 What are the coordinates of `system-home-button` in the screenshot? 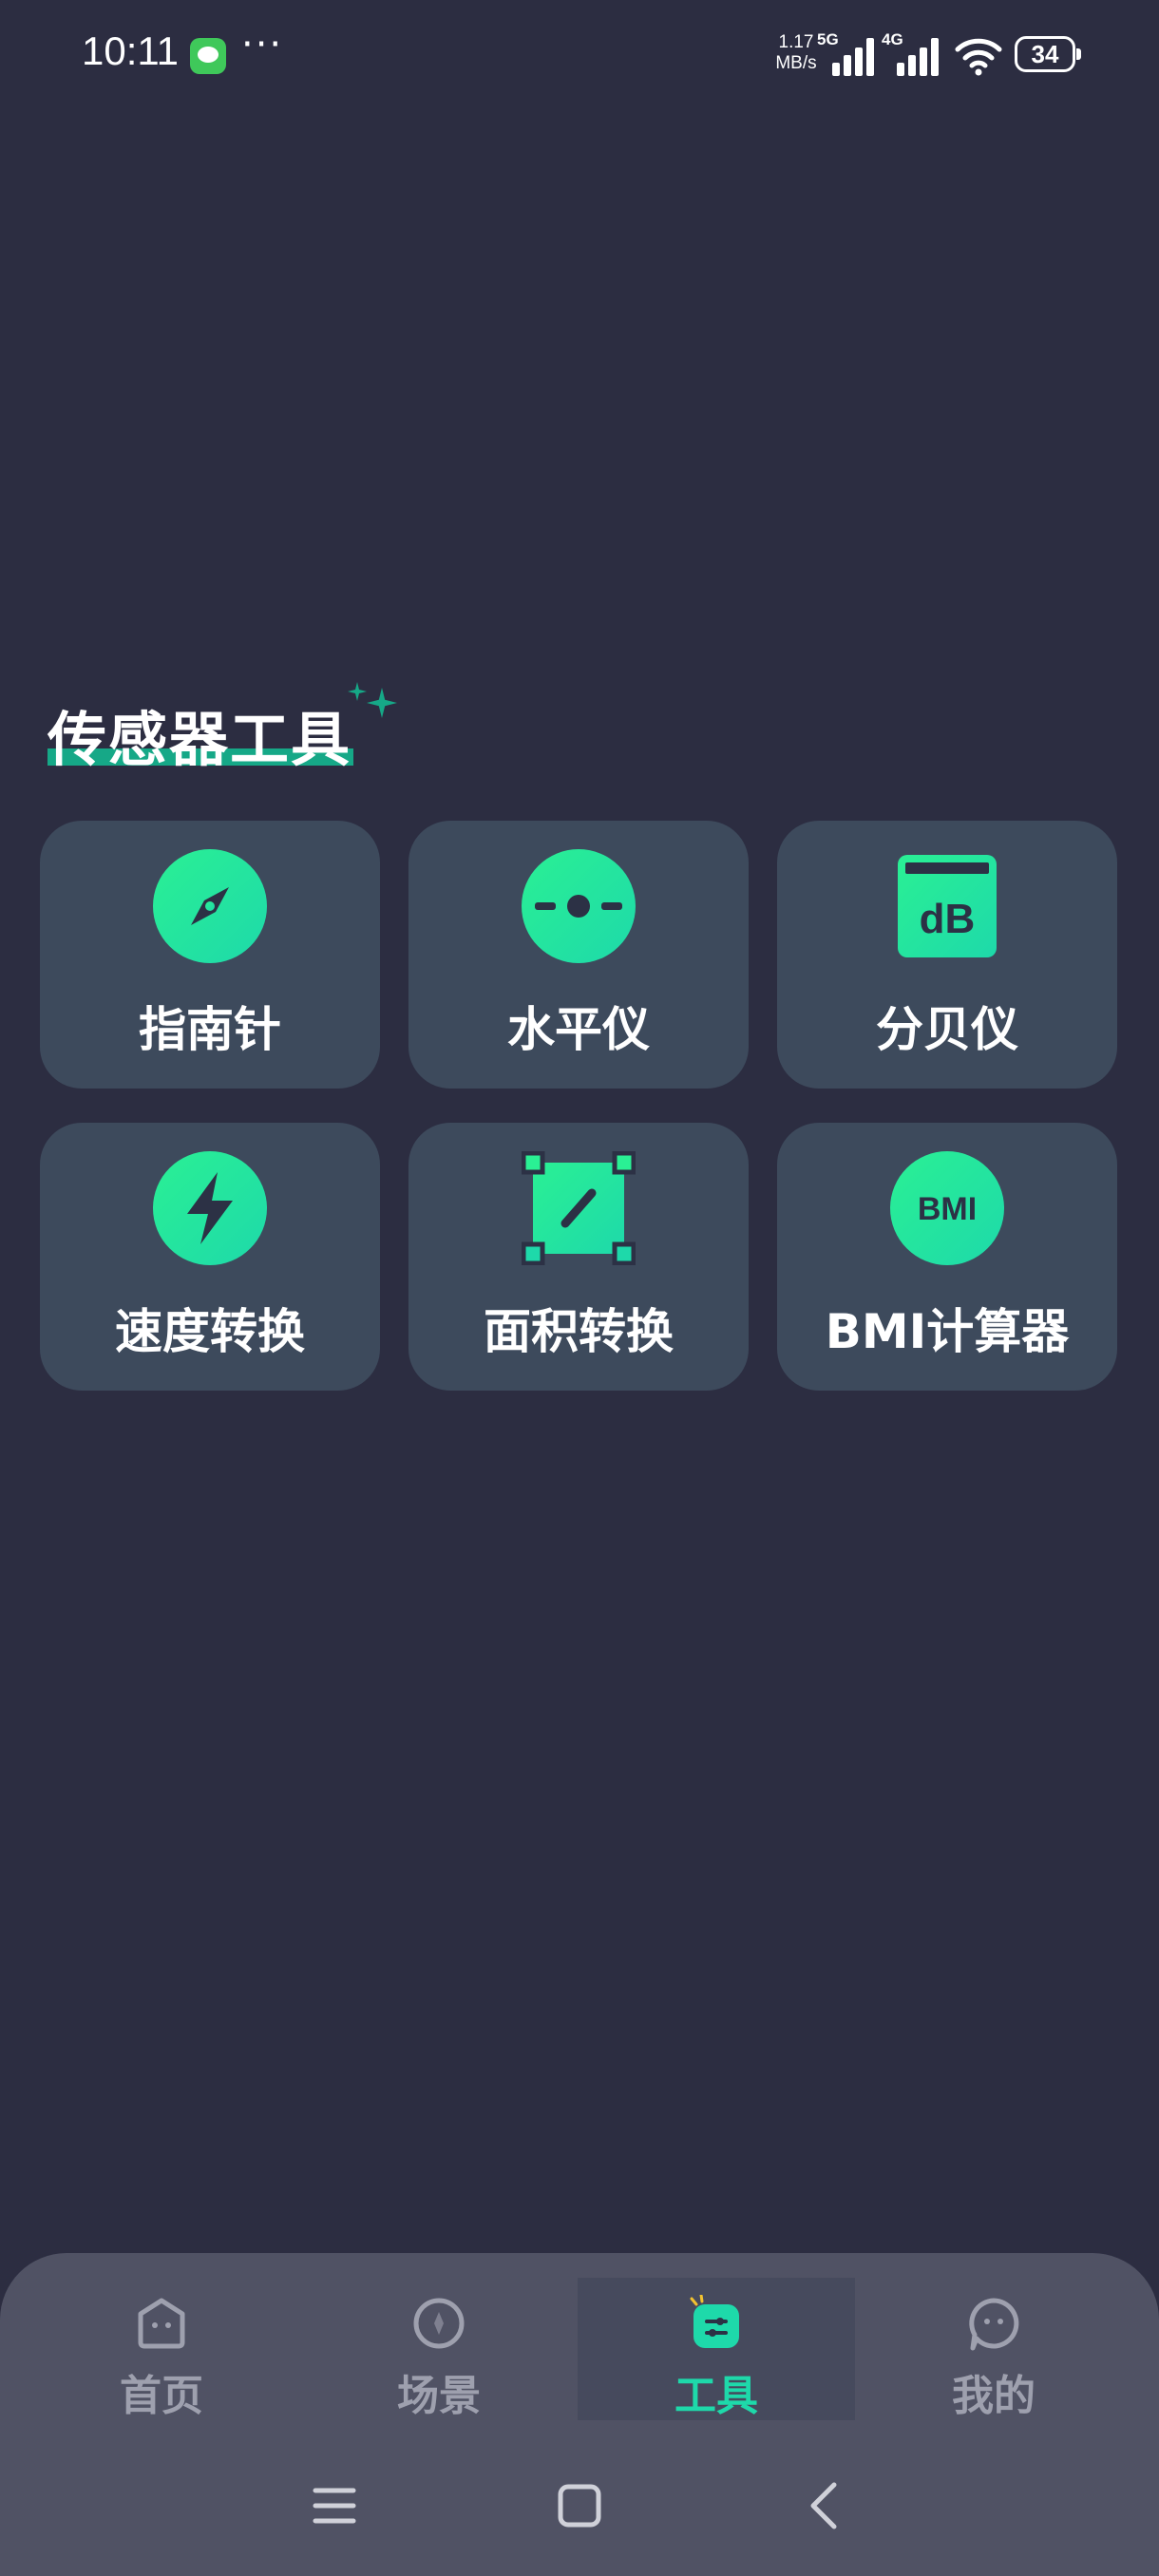 It's located at (579, 2505).